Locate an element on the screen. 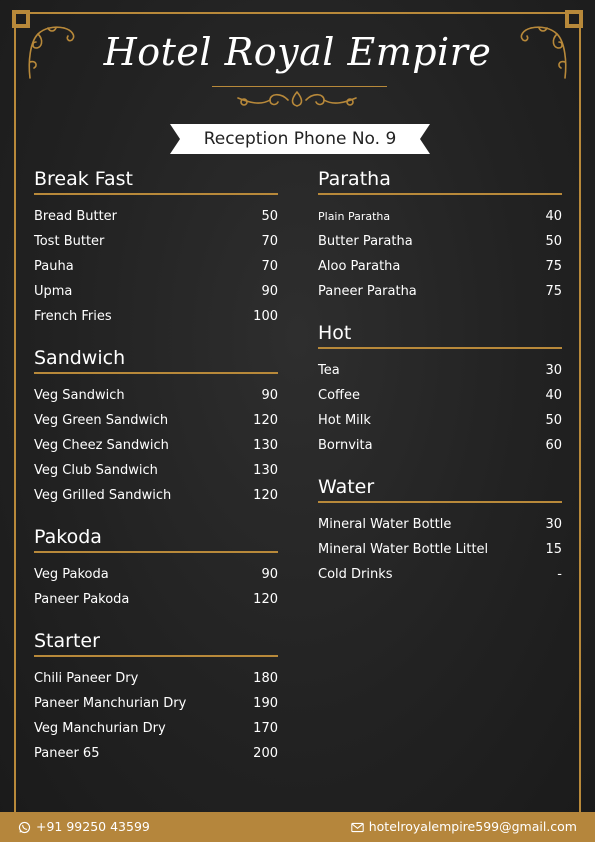 The image size is (595, 842). section-title: Hot is located at coordinates (335, 333).